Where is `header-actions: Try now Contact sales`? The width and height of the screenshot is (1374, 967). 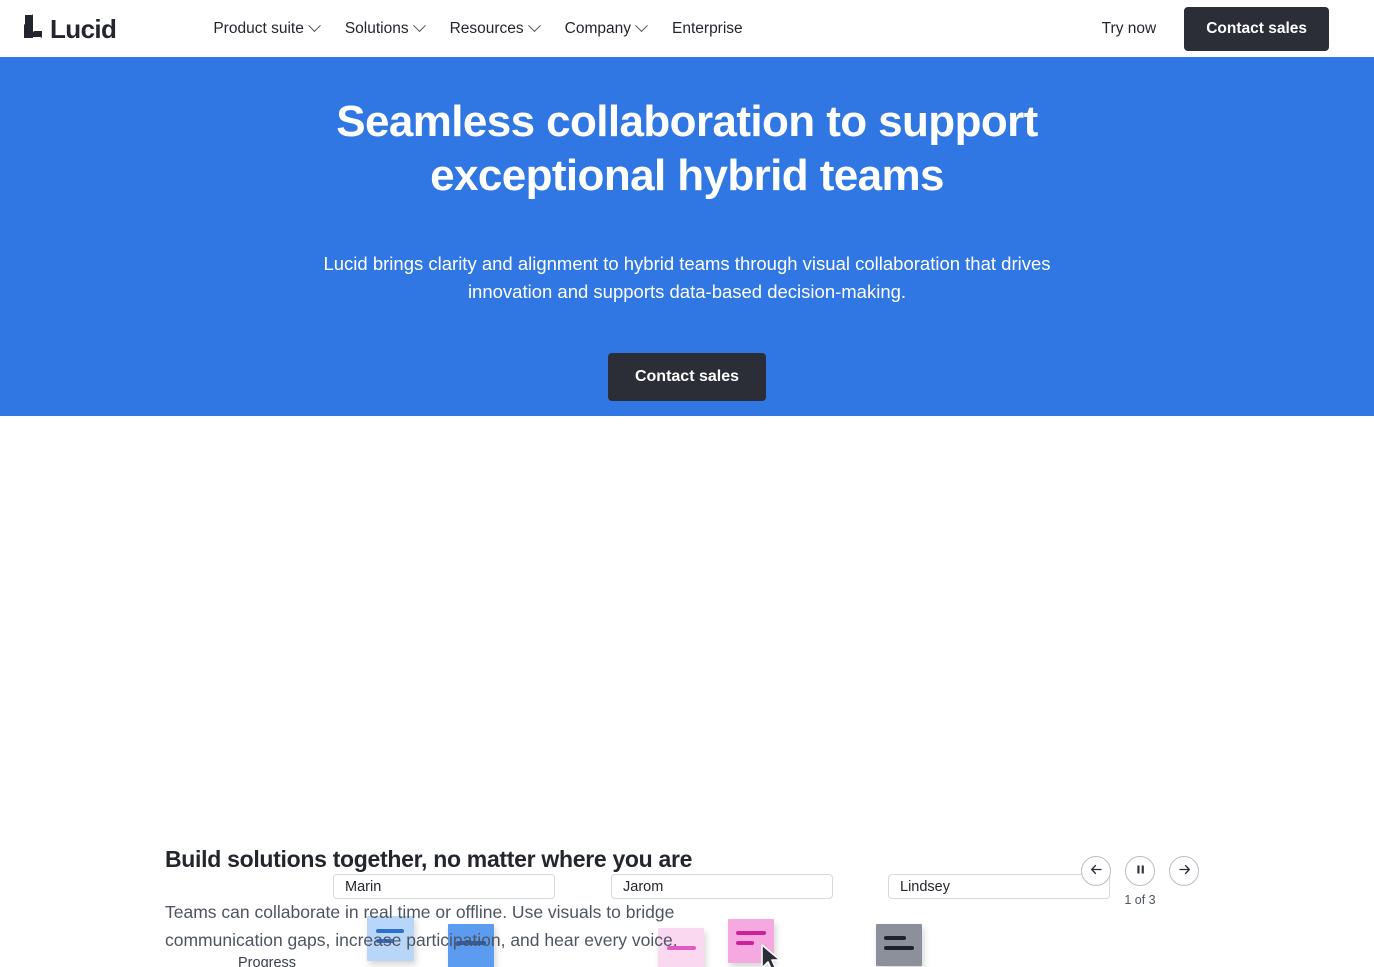
header-actions: Try now Contact sales is located at coordinates (1215, 28).